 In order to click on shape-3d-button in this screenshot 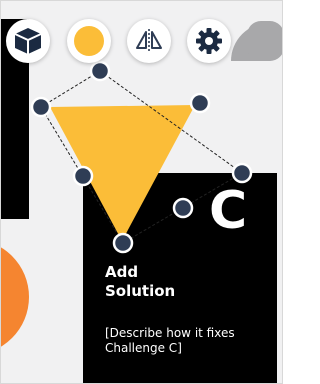, I will do `click(28, 41)`.